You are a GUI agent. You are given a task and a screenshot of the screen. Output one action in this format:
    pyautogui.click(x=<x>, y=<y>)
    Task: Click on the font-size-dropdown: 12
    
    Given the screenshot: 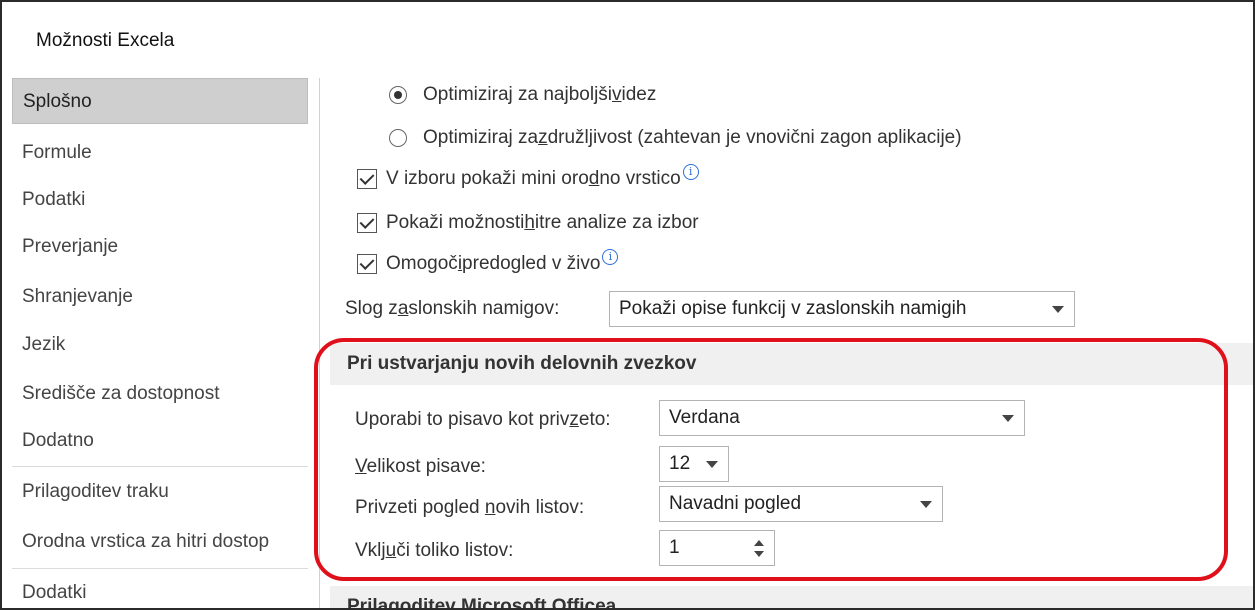 What is the action you would take?
    pyautogui.click(x=694, y=464)
    